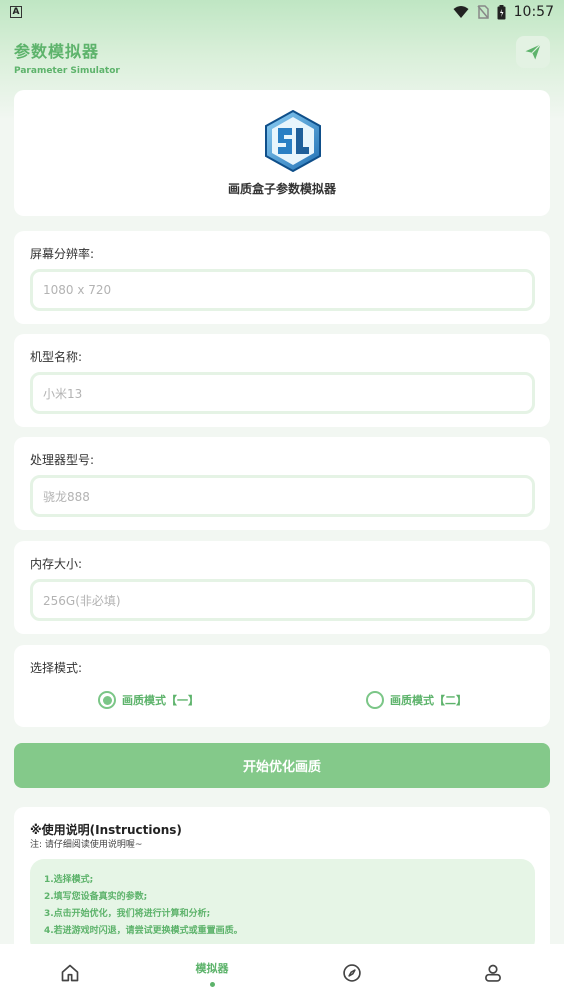 This screenshot has width=564, height=1002. I want to click on send-button, so click(533, 52).